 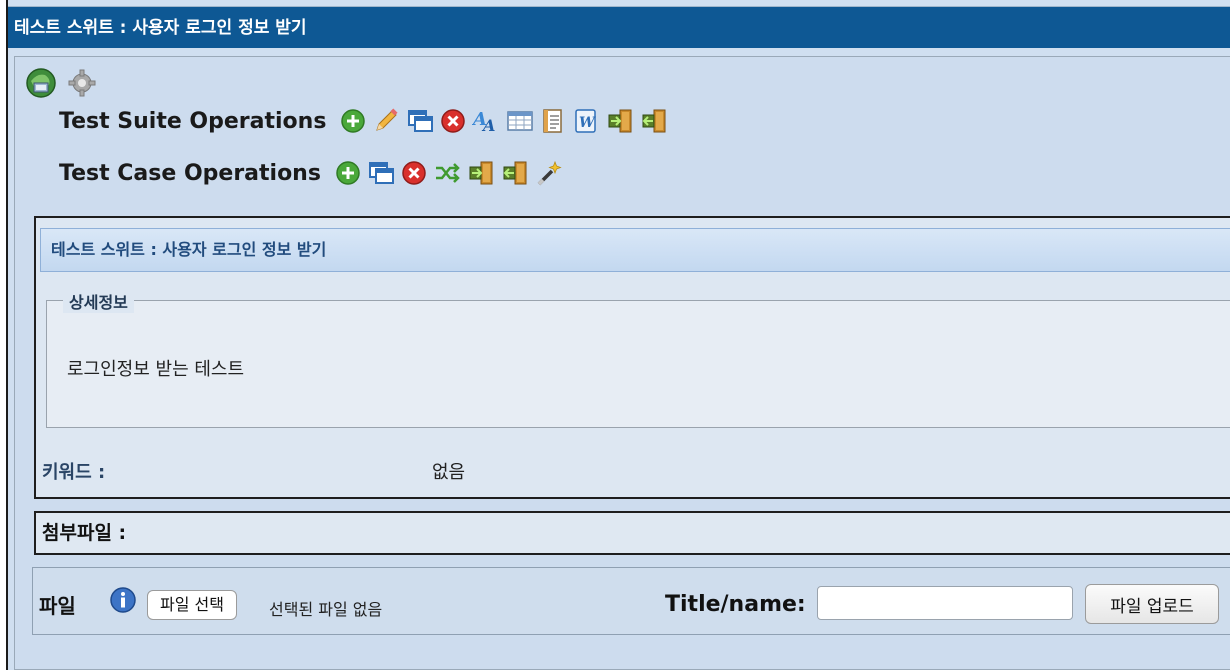 I want to click on svg-text: W, so click(x=587, y=123).